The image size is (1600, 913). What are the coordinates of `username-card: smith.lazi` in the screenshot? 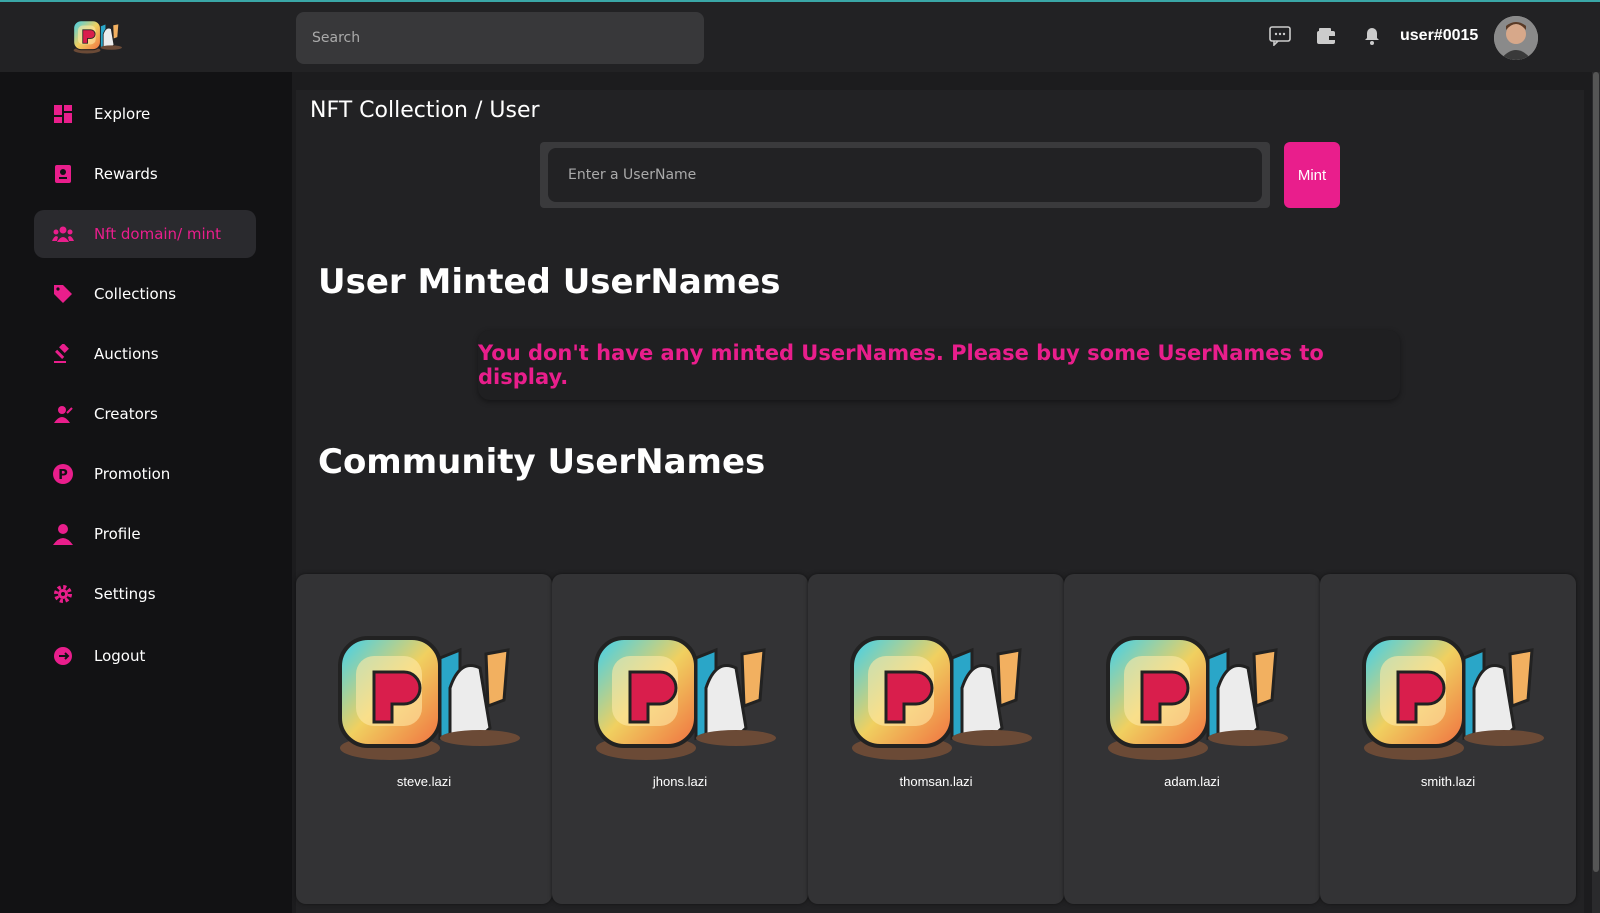 It's located at (1448, 739).